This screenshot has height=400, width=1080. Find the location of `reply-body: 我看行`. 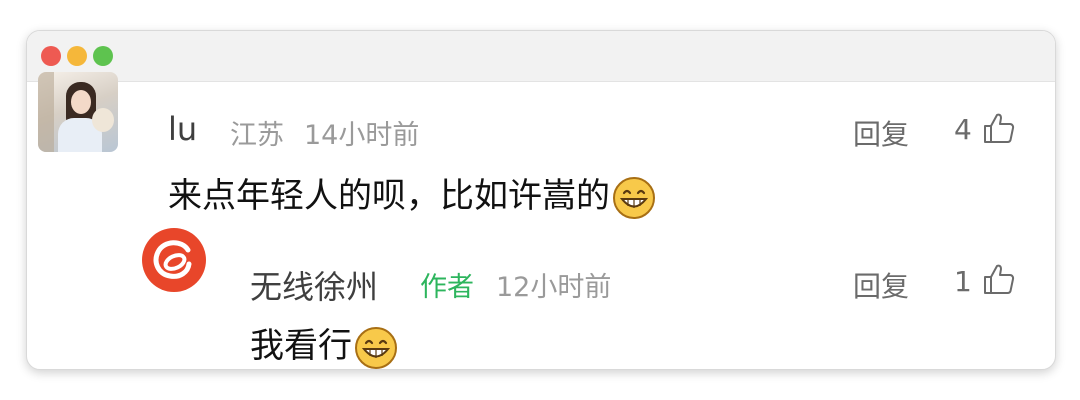

reply-body: 我看行 is located at coordinates (324, 344).